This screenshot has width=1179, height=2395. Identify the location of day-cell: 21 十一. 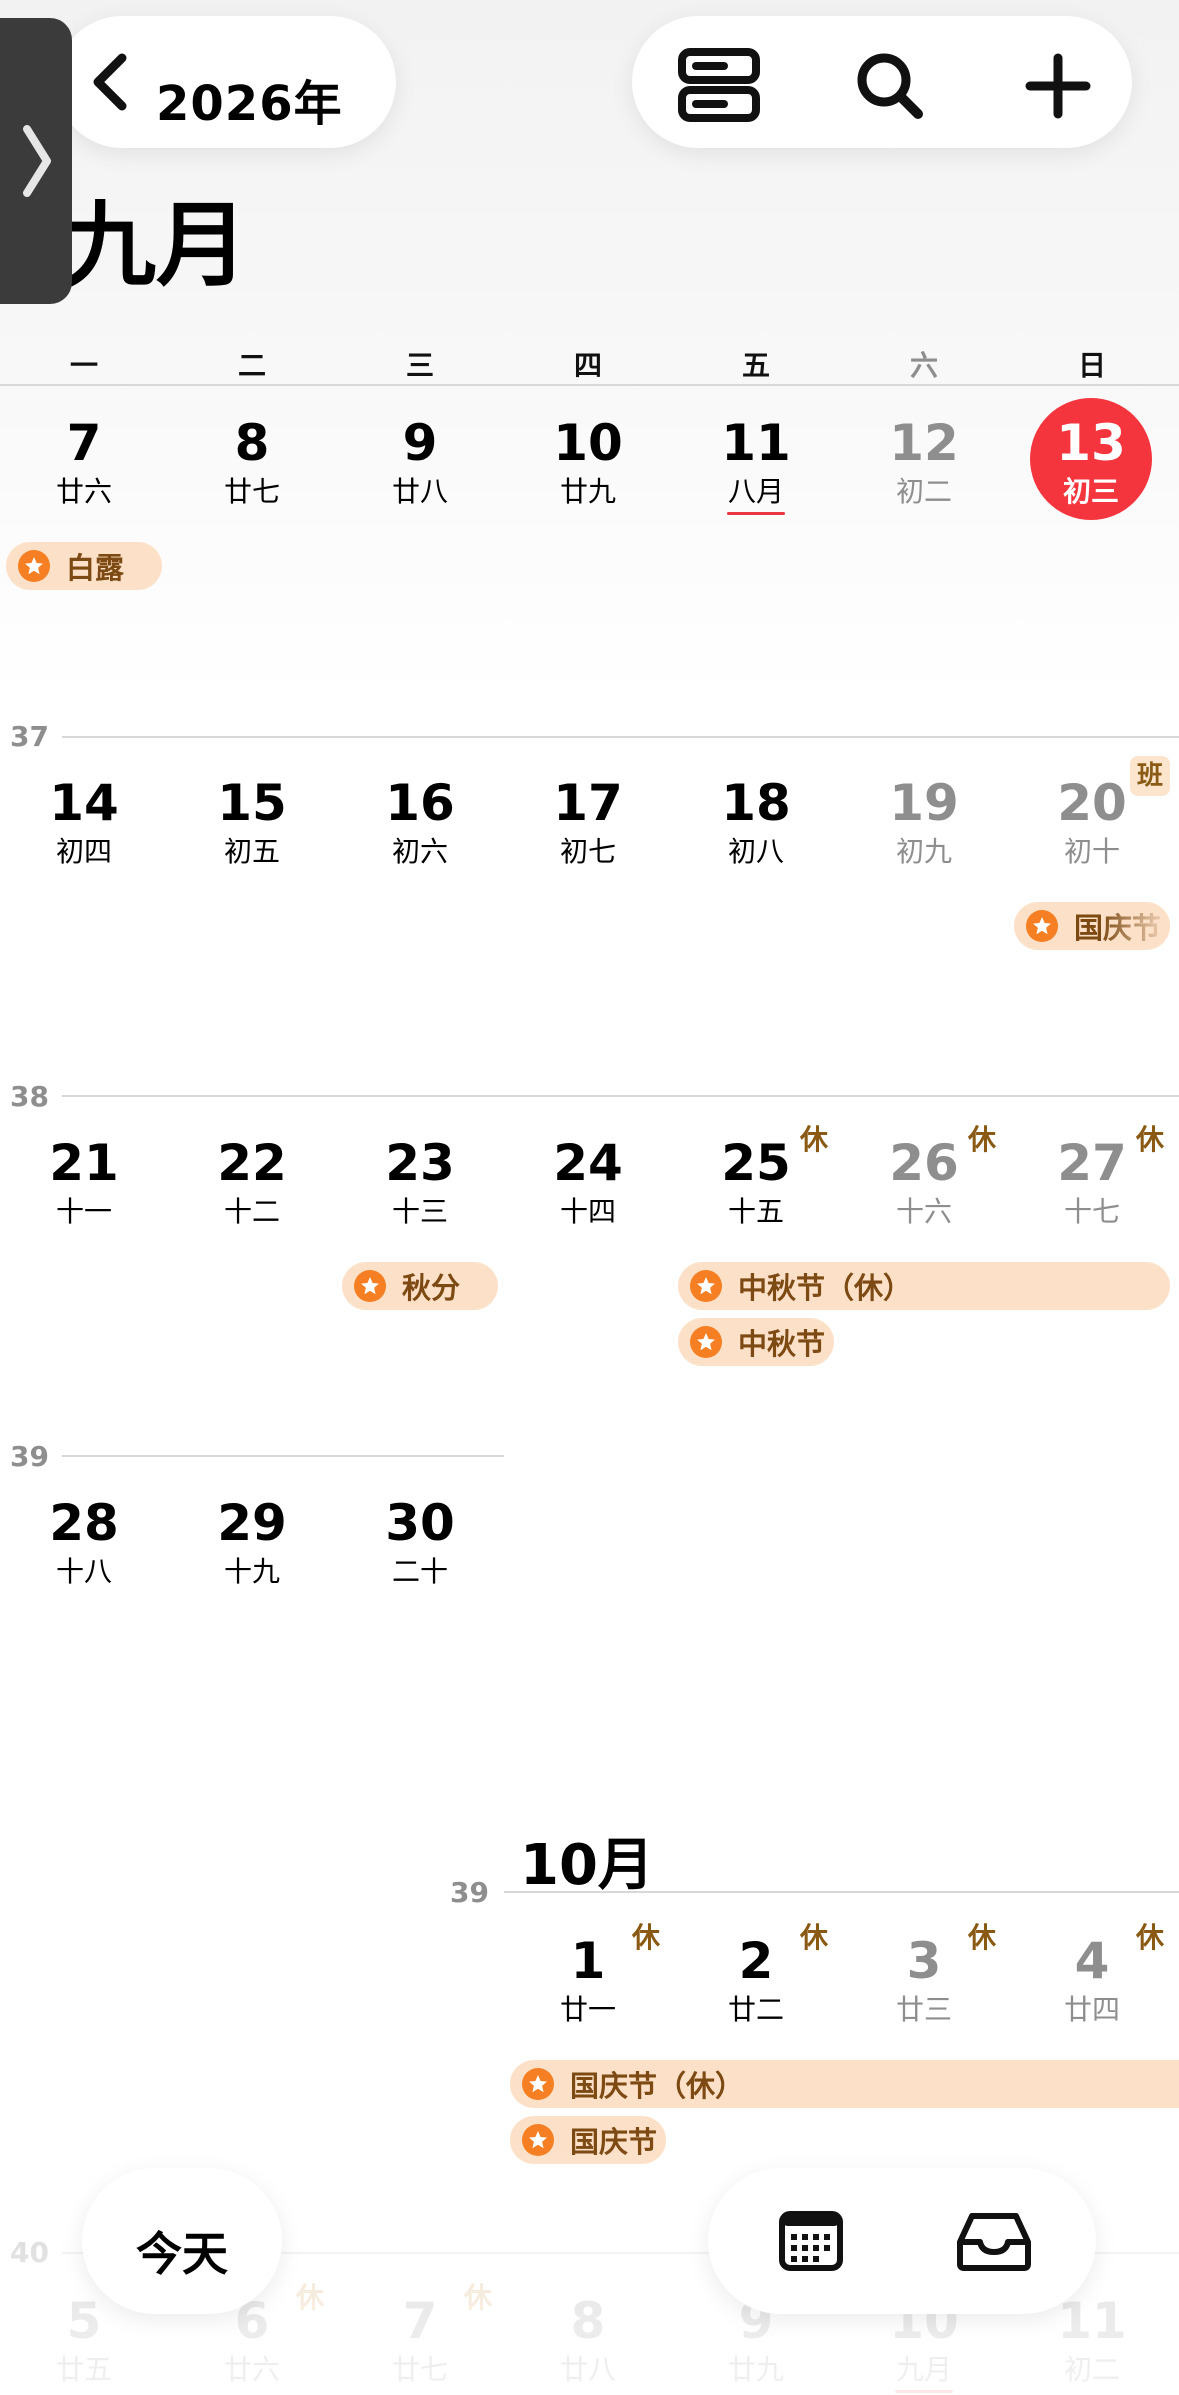
(84, 1182).